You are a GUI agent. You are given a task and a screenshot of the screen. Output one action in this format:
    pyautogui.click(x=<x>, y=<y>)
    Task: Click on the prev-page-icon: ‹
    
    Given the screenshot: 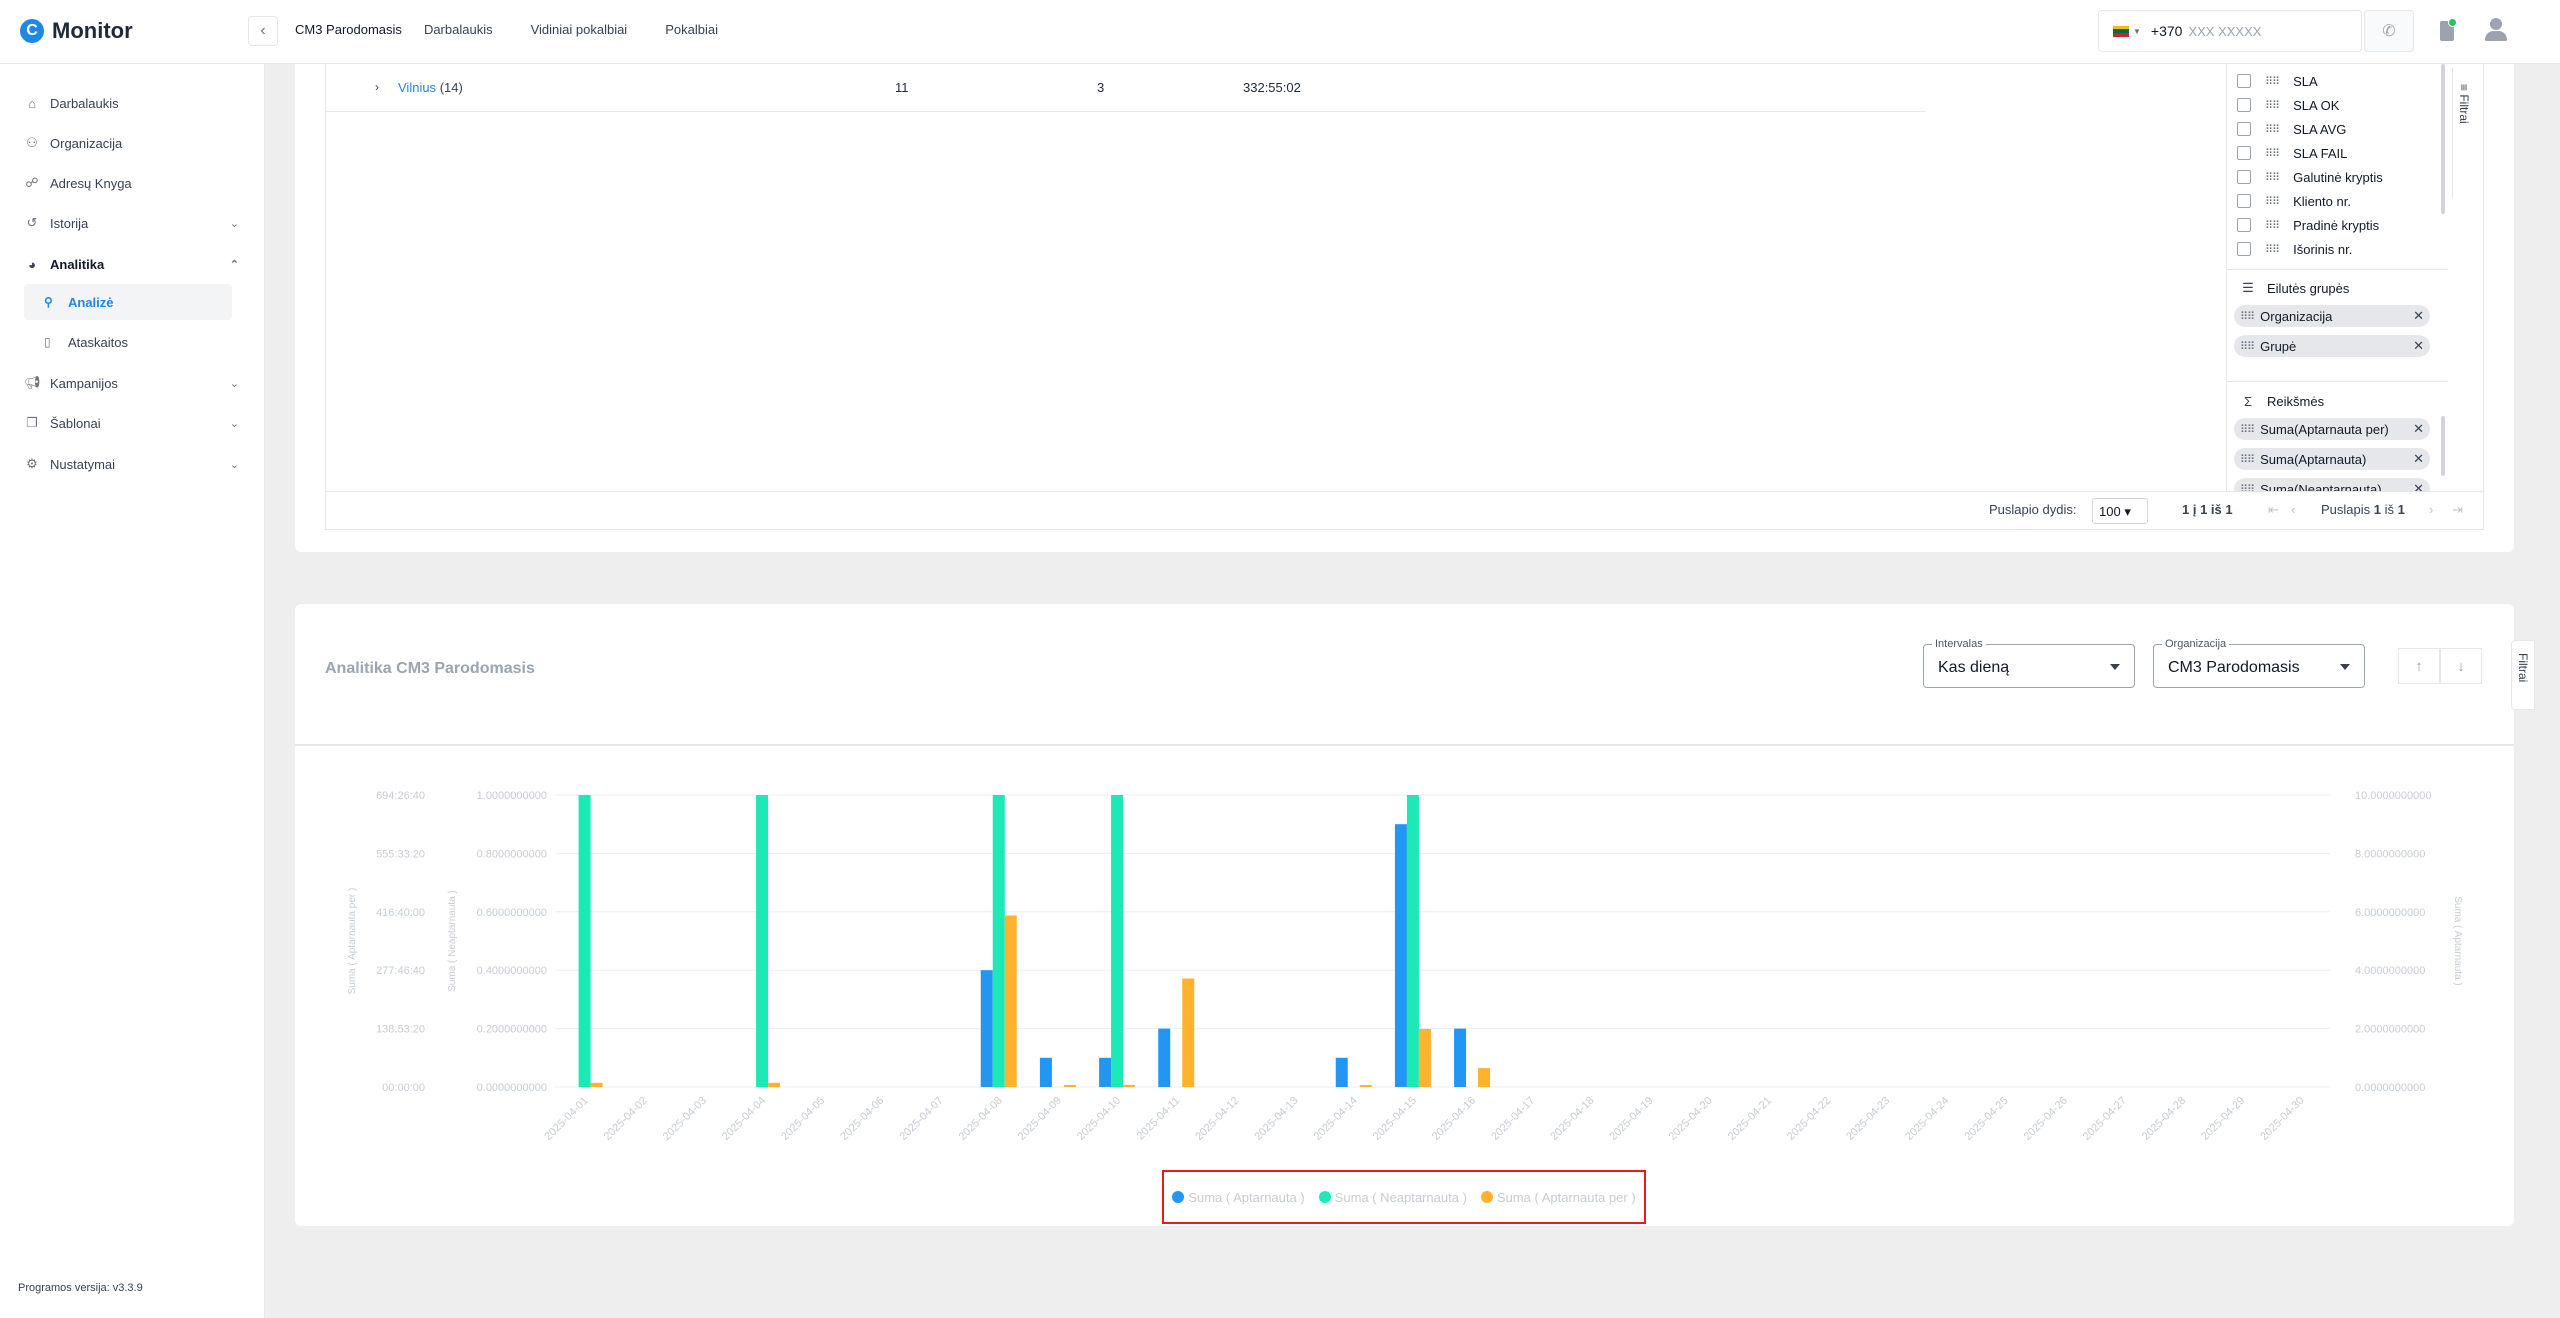 What is the action you would take?
    pyautogui.click(x=2293, y=509)
    